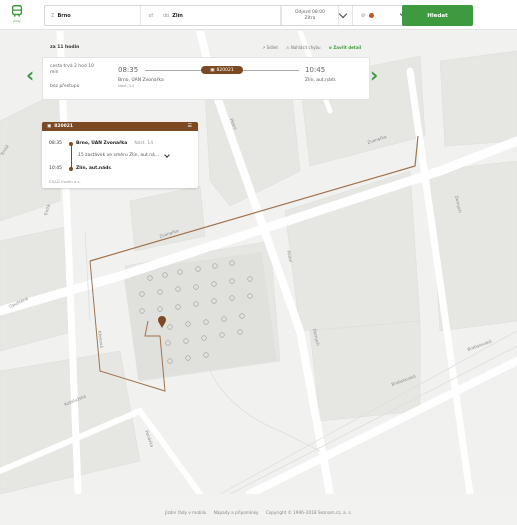 This screenshot has height=525, width=517. What do you see at coordinates (64, 15) in the screenshot?
I see `from-value: Brno` at bounding box center [64, 15].